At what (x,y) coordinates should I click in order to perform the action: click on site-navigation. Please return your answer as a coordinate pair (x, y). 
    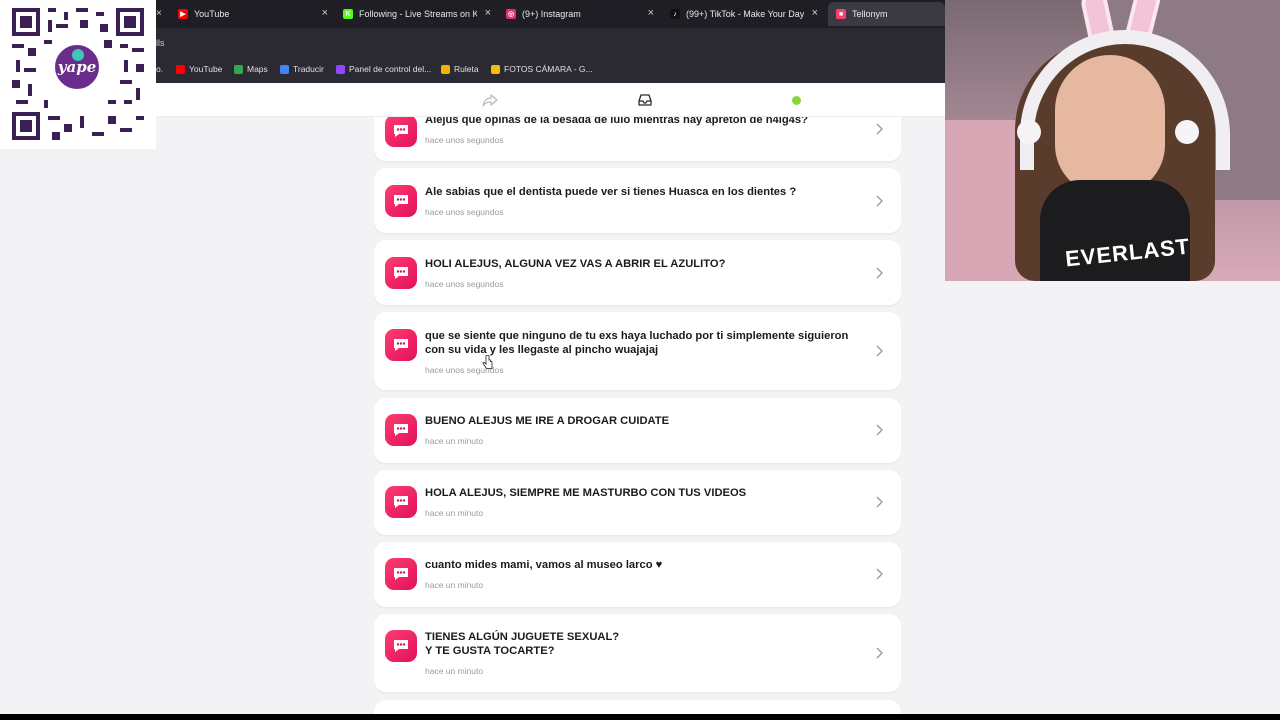
    Looking at the image, I should click on (550, 100).